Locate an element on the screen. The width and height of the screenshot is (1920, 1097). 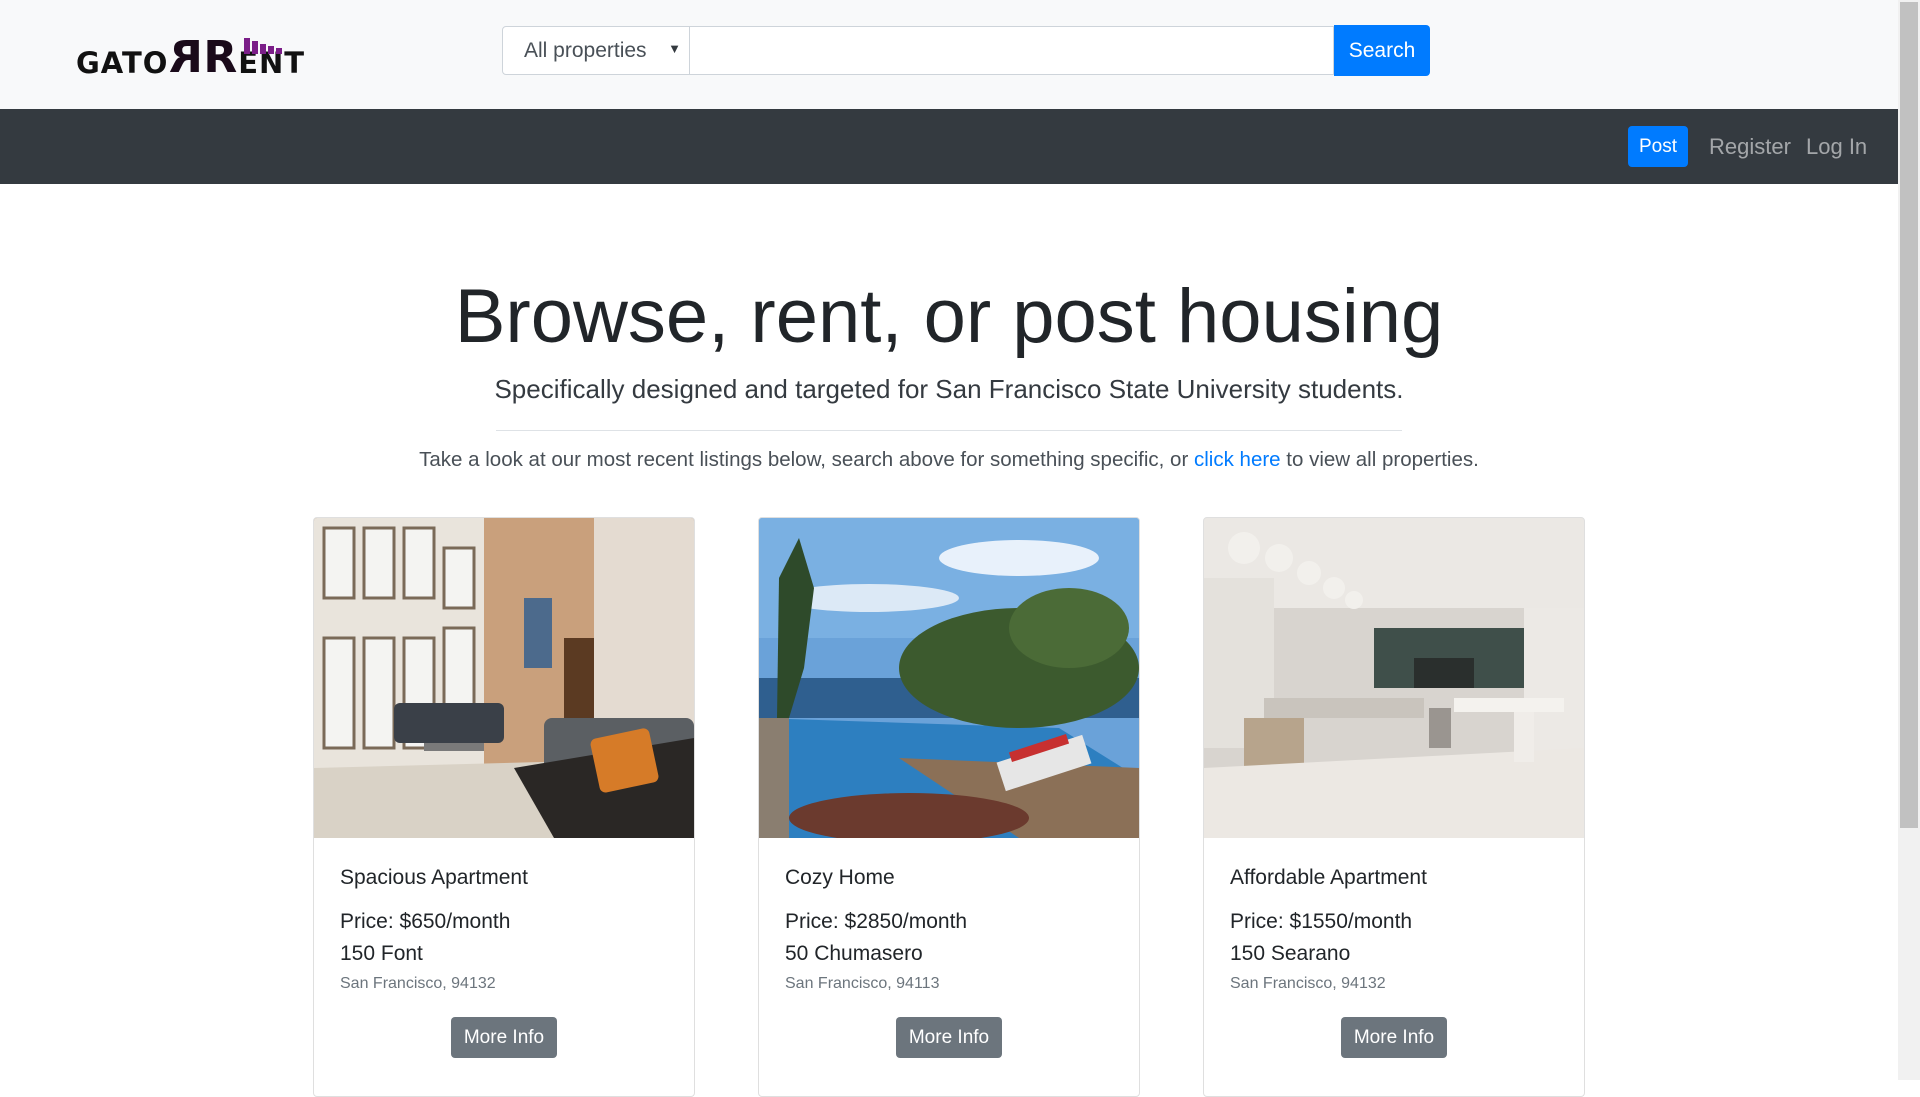
property-category-value: All properties is located at coordinates (585, 50).